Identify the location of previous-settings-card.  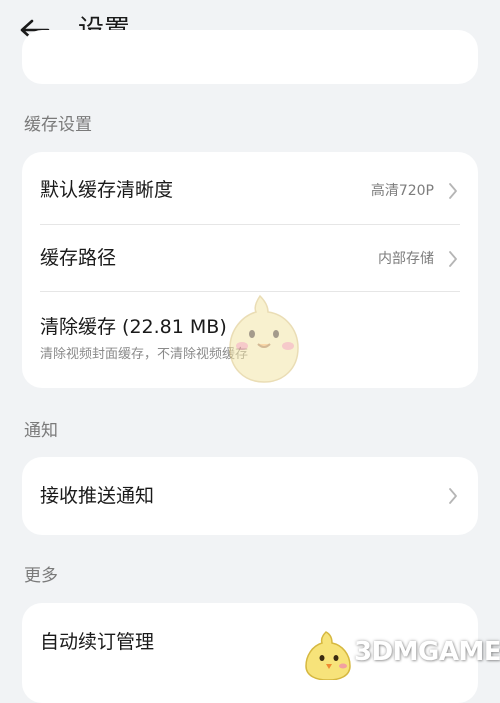
(250, 57).